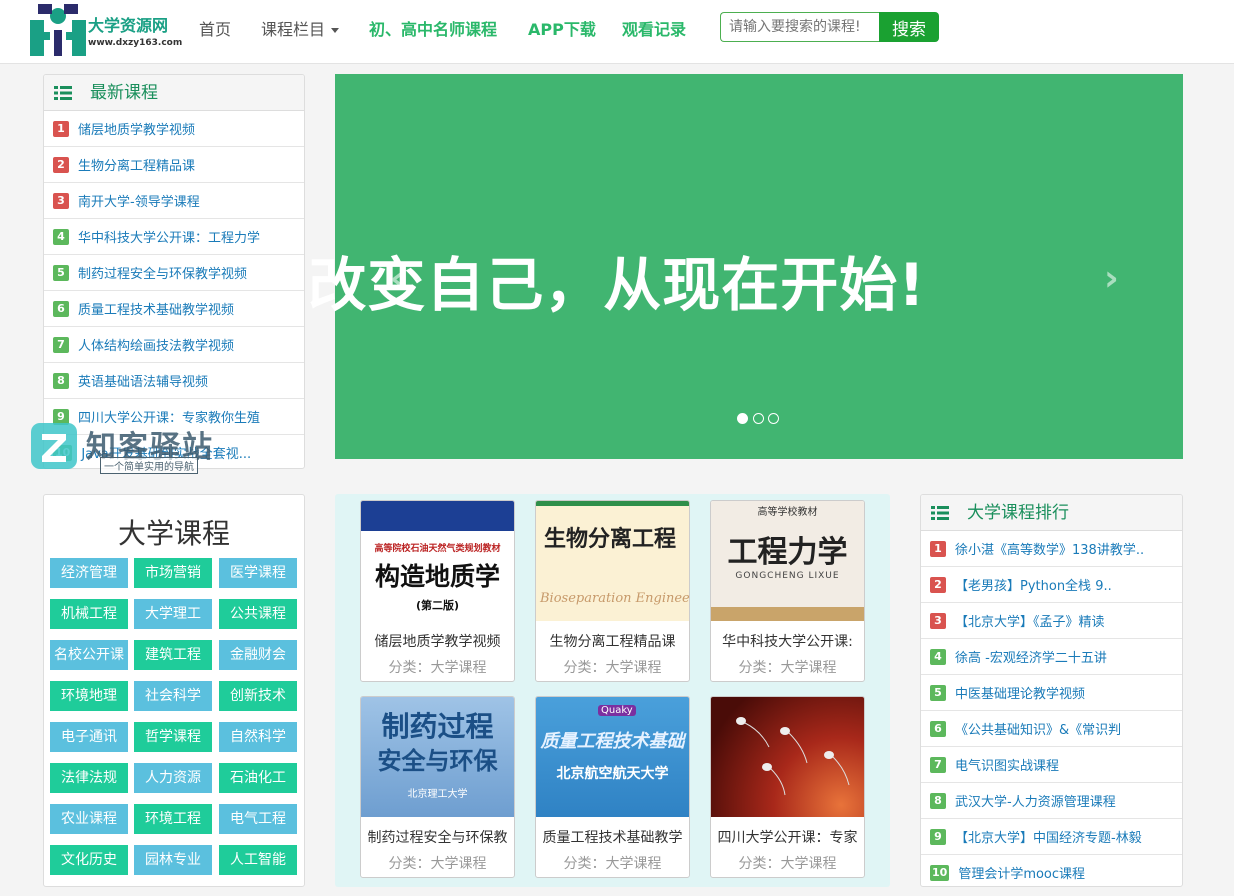  Describe the element at coordinates (135, 43) in the screenshot. I see `logo-url: www.dxzy163.com` at that location.